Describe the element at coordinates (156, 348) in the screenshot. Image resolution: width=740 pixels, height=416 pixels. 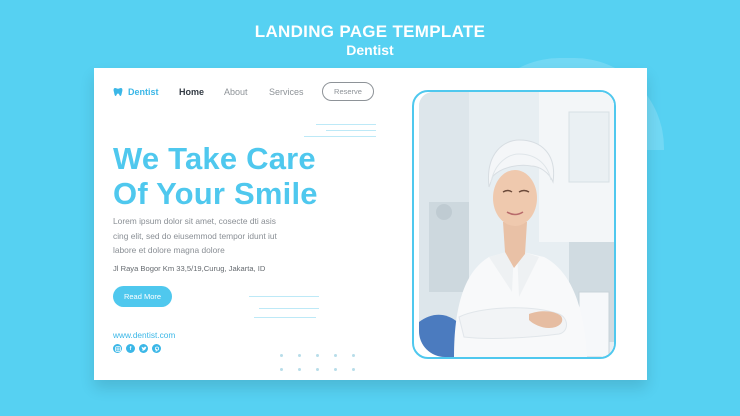
I see `pinterest-icon` at that location.